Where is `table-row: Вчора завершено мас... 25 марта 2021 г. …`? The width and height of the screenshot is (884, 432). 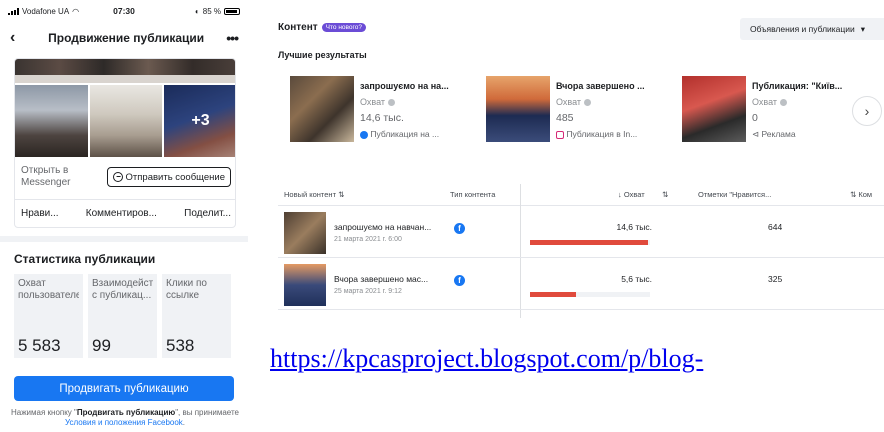
table-row: Вчора завершено мас... 25 марта 2021 г. … is located at coordinates (581, 285).